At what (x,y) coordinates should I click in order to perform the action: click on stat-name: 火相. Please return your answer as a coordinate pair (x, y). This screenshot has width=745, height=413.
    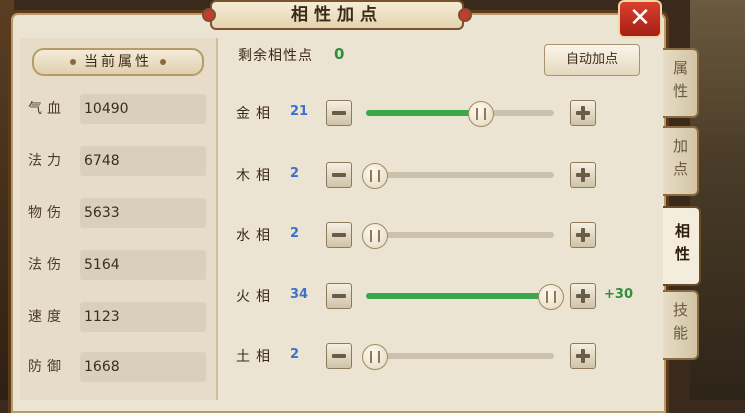
    Looking at the image, I should click on (256, 297).